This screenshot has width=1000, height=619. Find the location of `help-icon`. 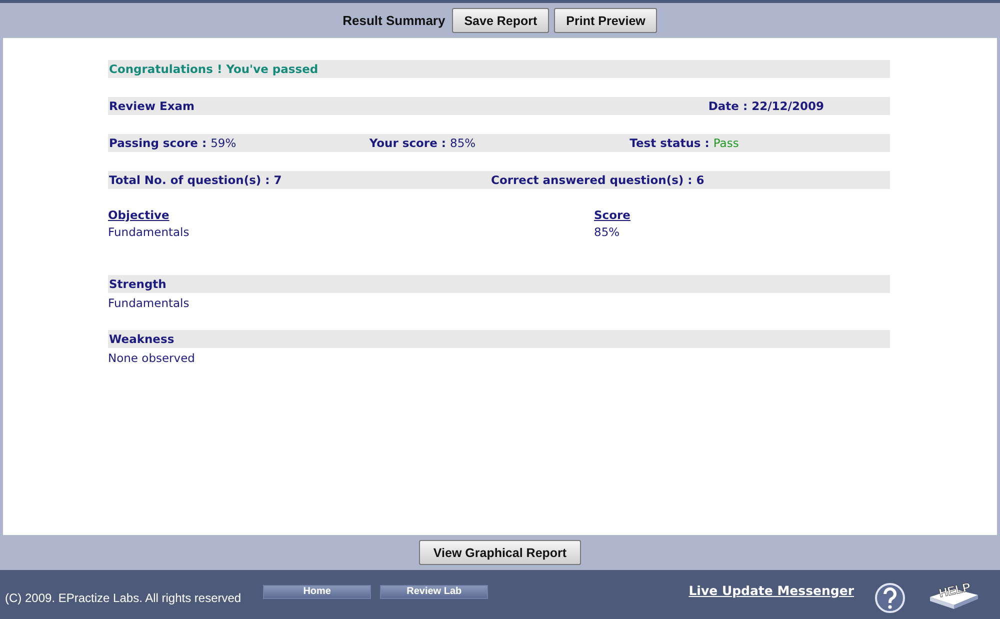

help-icon is located at coordinates (890, 598).